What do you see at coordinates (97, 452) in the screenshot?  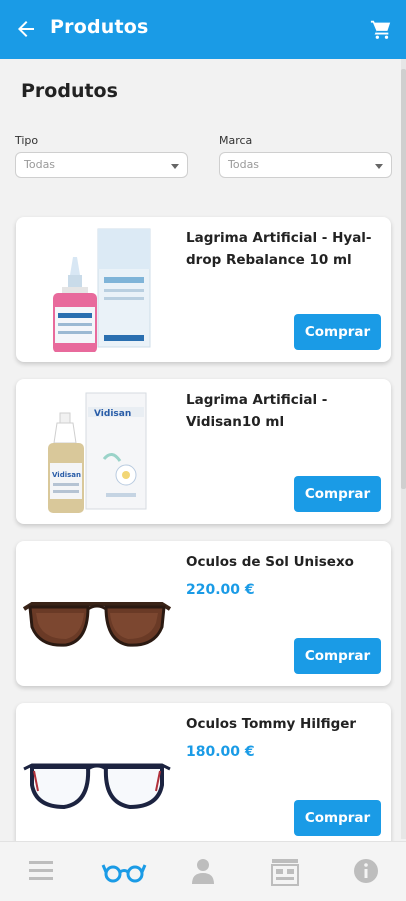 I see `eye-drops-bottle-icon: Vidisan Vidisan` at bounding box center [97, 452].